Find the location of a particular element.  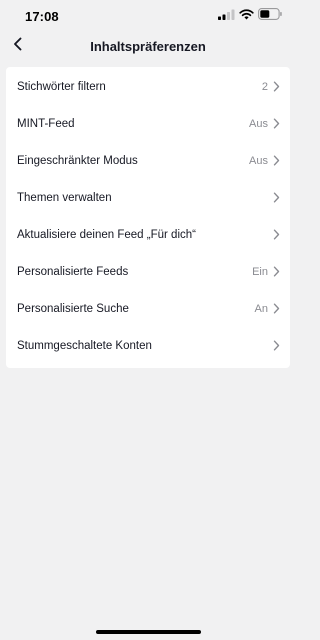

setting-row-manage-topics: Themen verwalten is located at coordinates (148, 197).